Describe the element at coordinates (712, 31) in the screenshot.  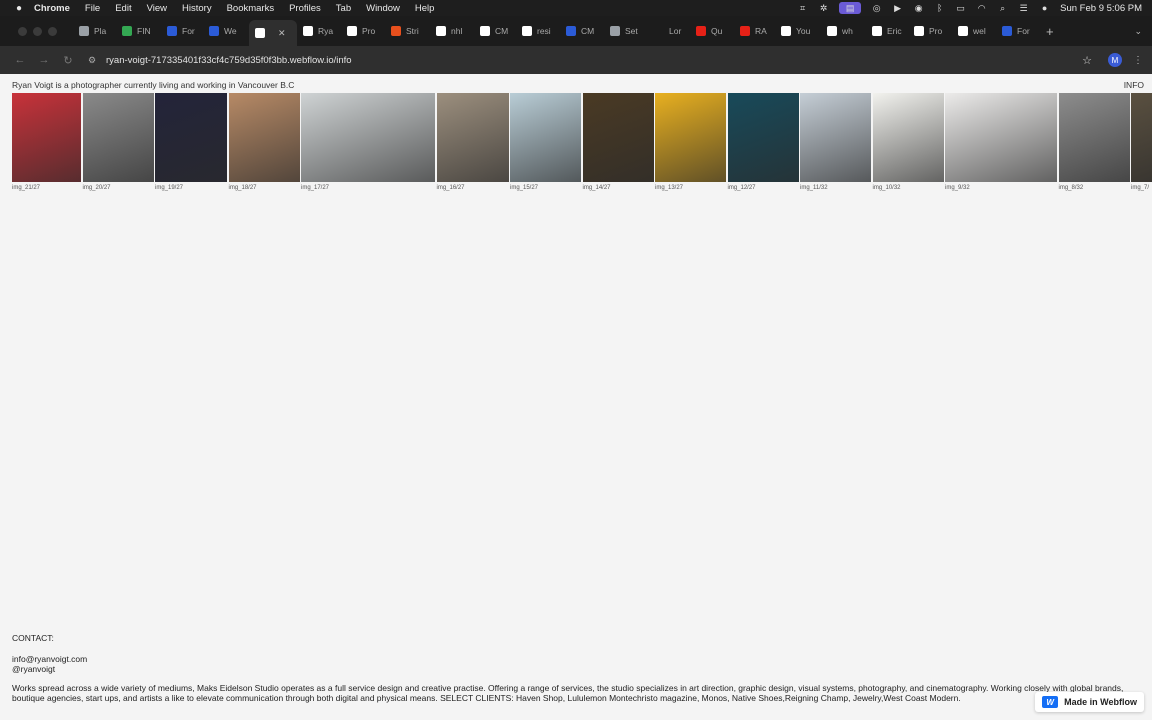
I see `browser-tab: Qu` at that location.